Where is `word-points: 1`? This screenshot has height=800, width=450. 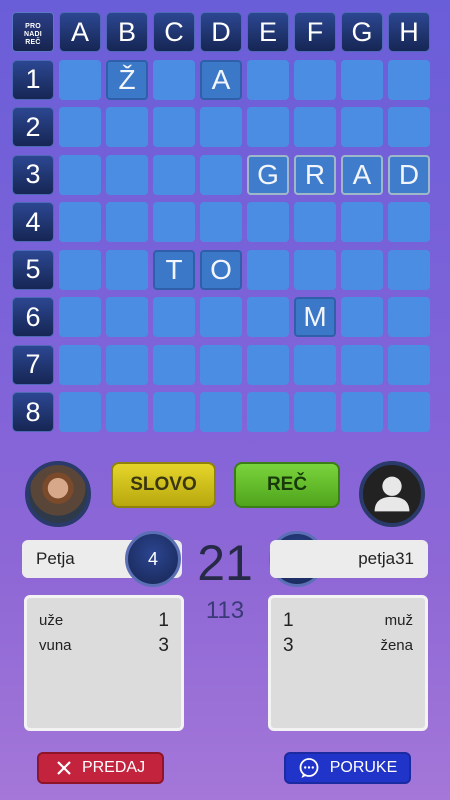 word-points: 1 is located at coordinates (163, 620).